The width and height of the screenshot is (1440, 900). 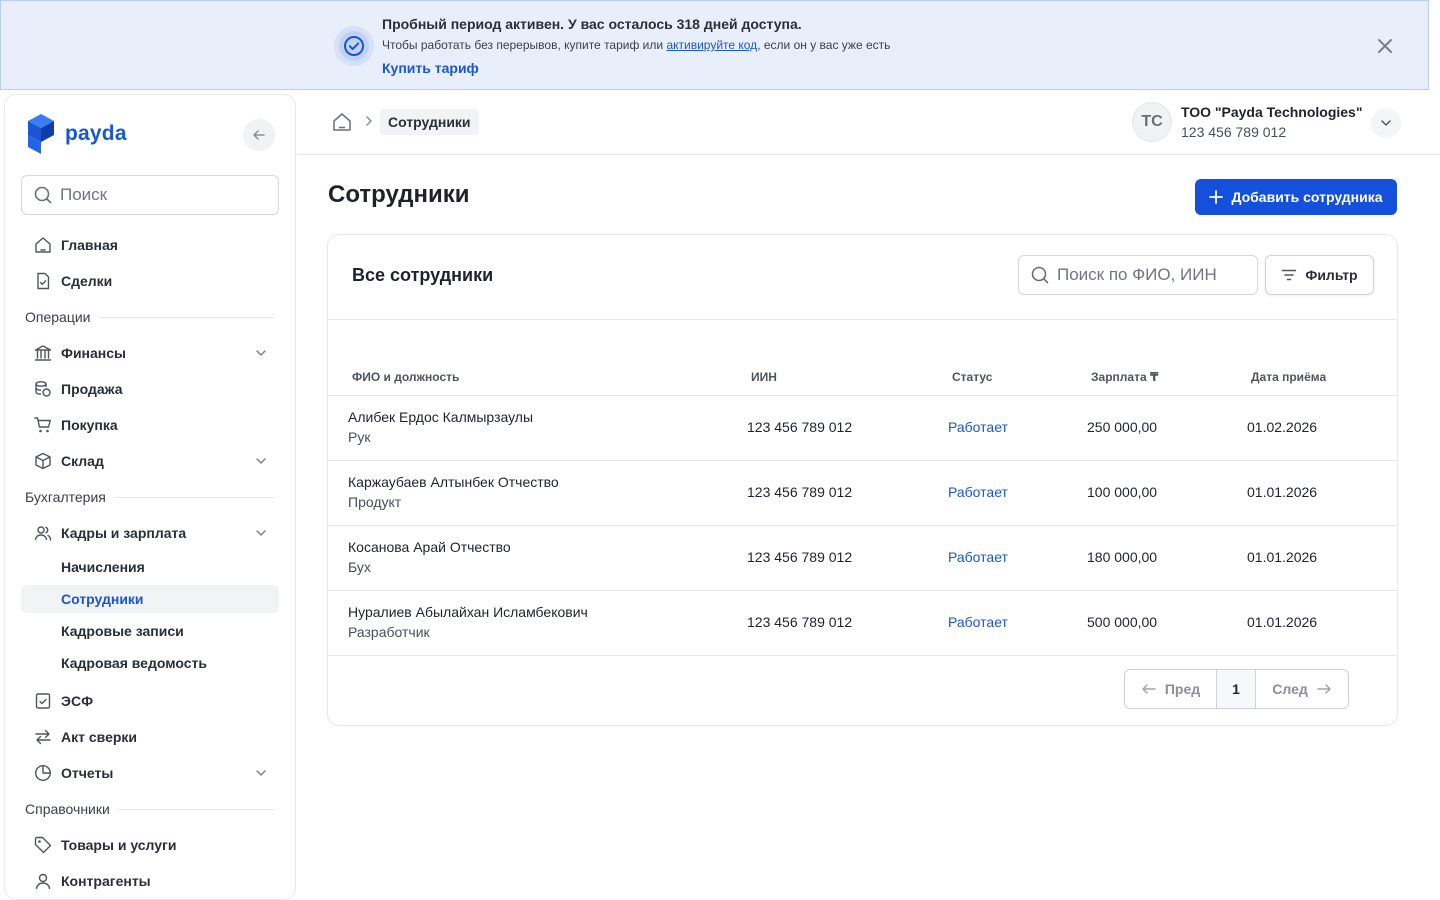 I want to click on home-icon, so click(x=342, y=122).